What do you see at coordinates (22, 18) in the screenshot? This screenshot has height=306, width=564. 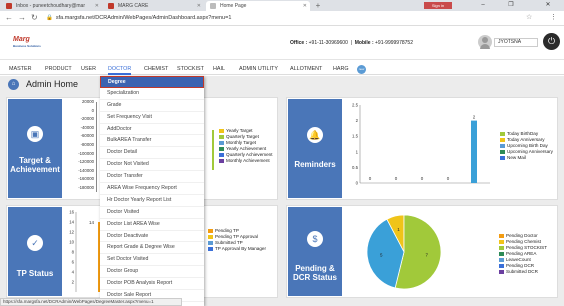 I see `forward-icon: →` at bounding box center [22, 18].